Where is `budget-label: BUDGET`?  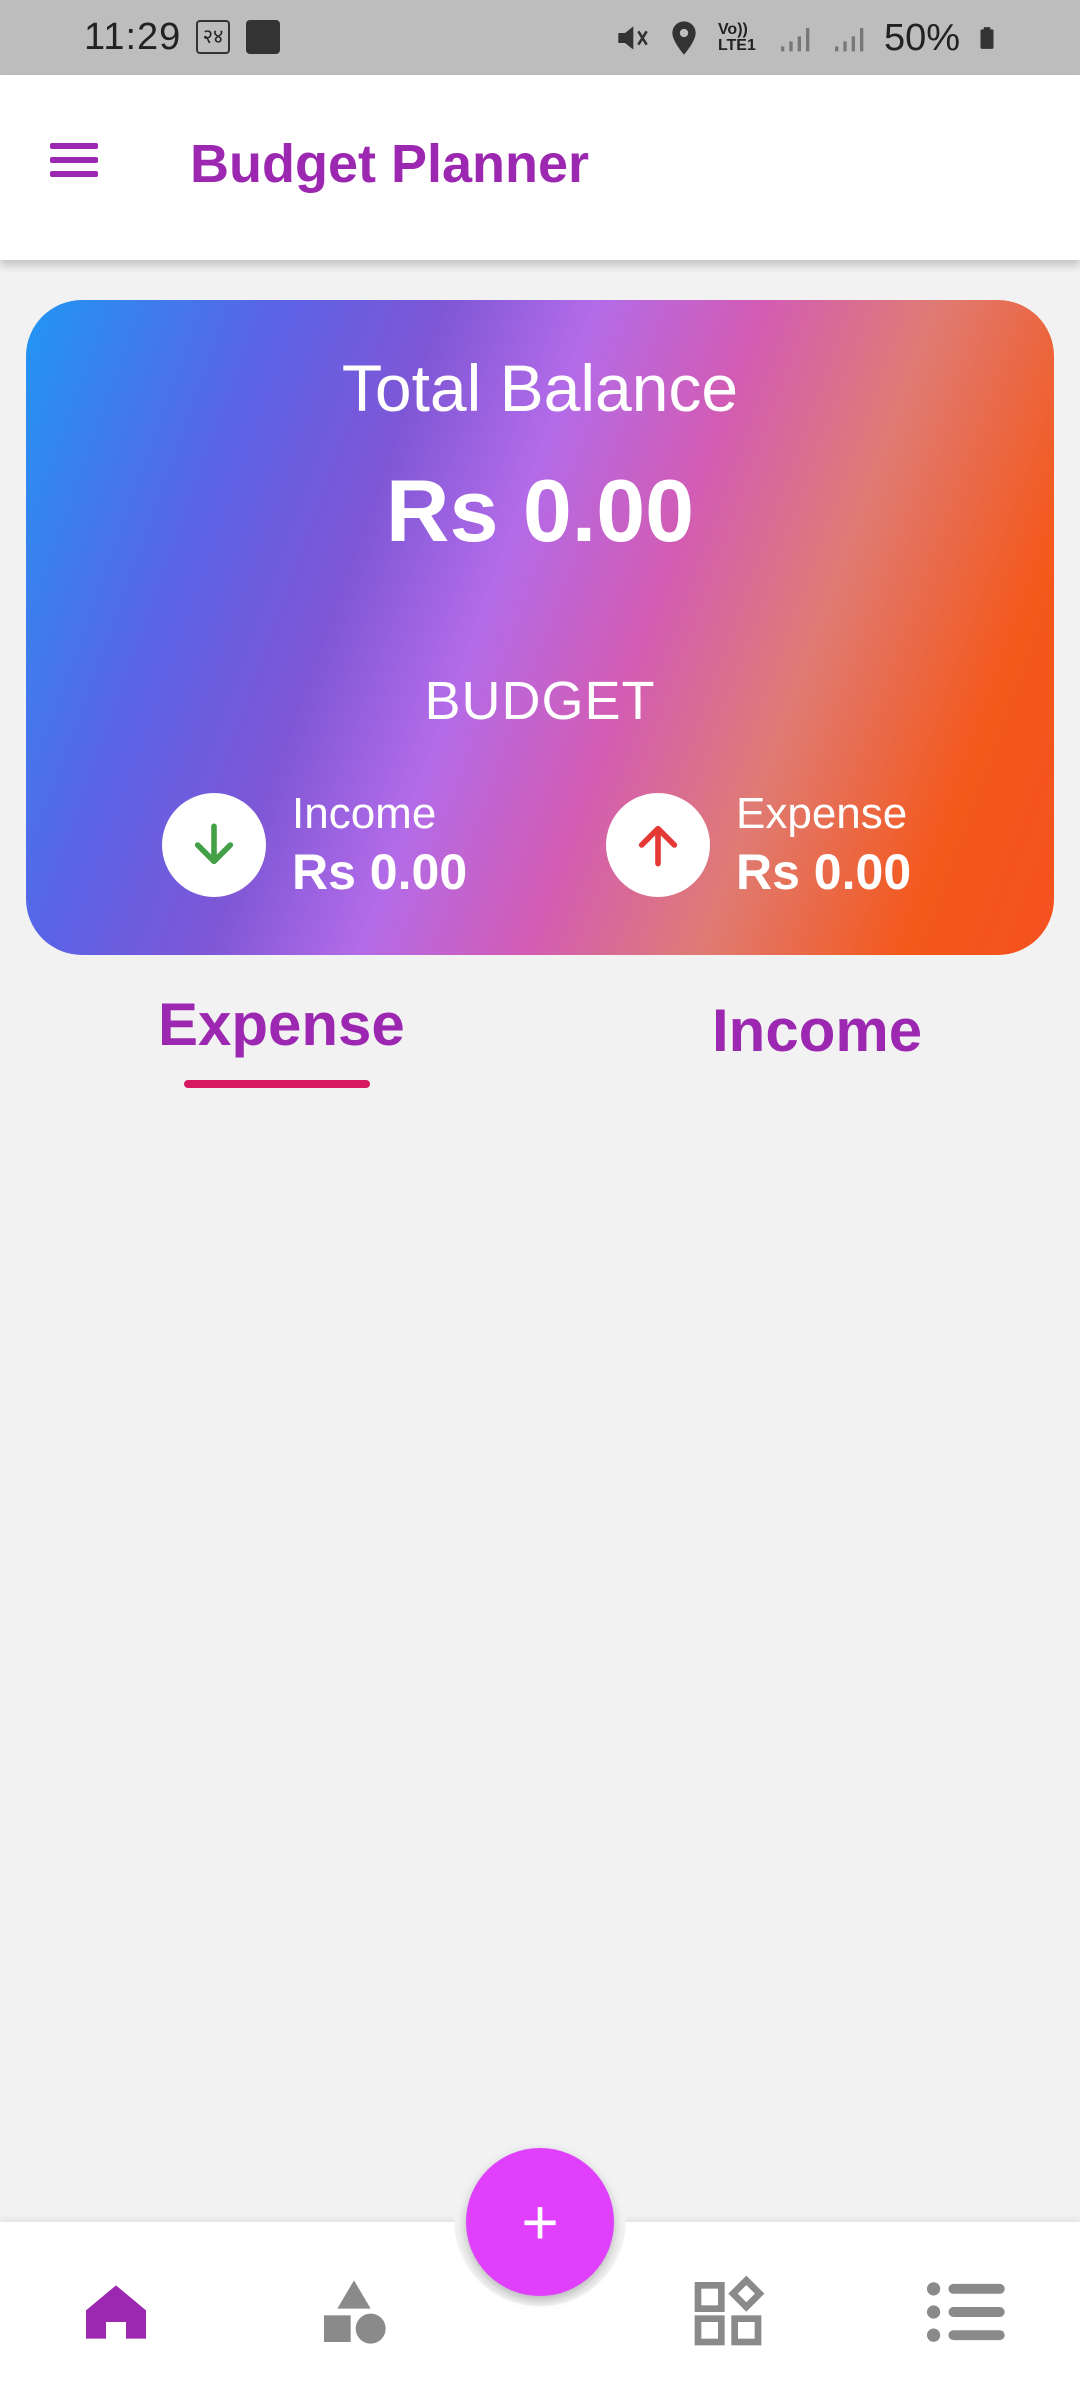
budget-label: BUDGET is located at coordinates (540, 701).